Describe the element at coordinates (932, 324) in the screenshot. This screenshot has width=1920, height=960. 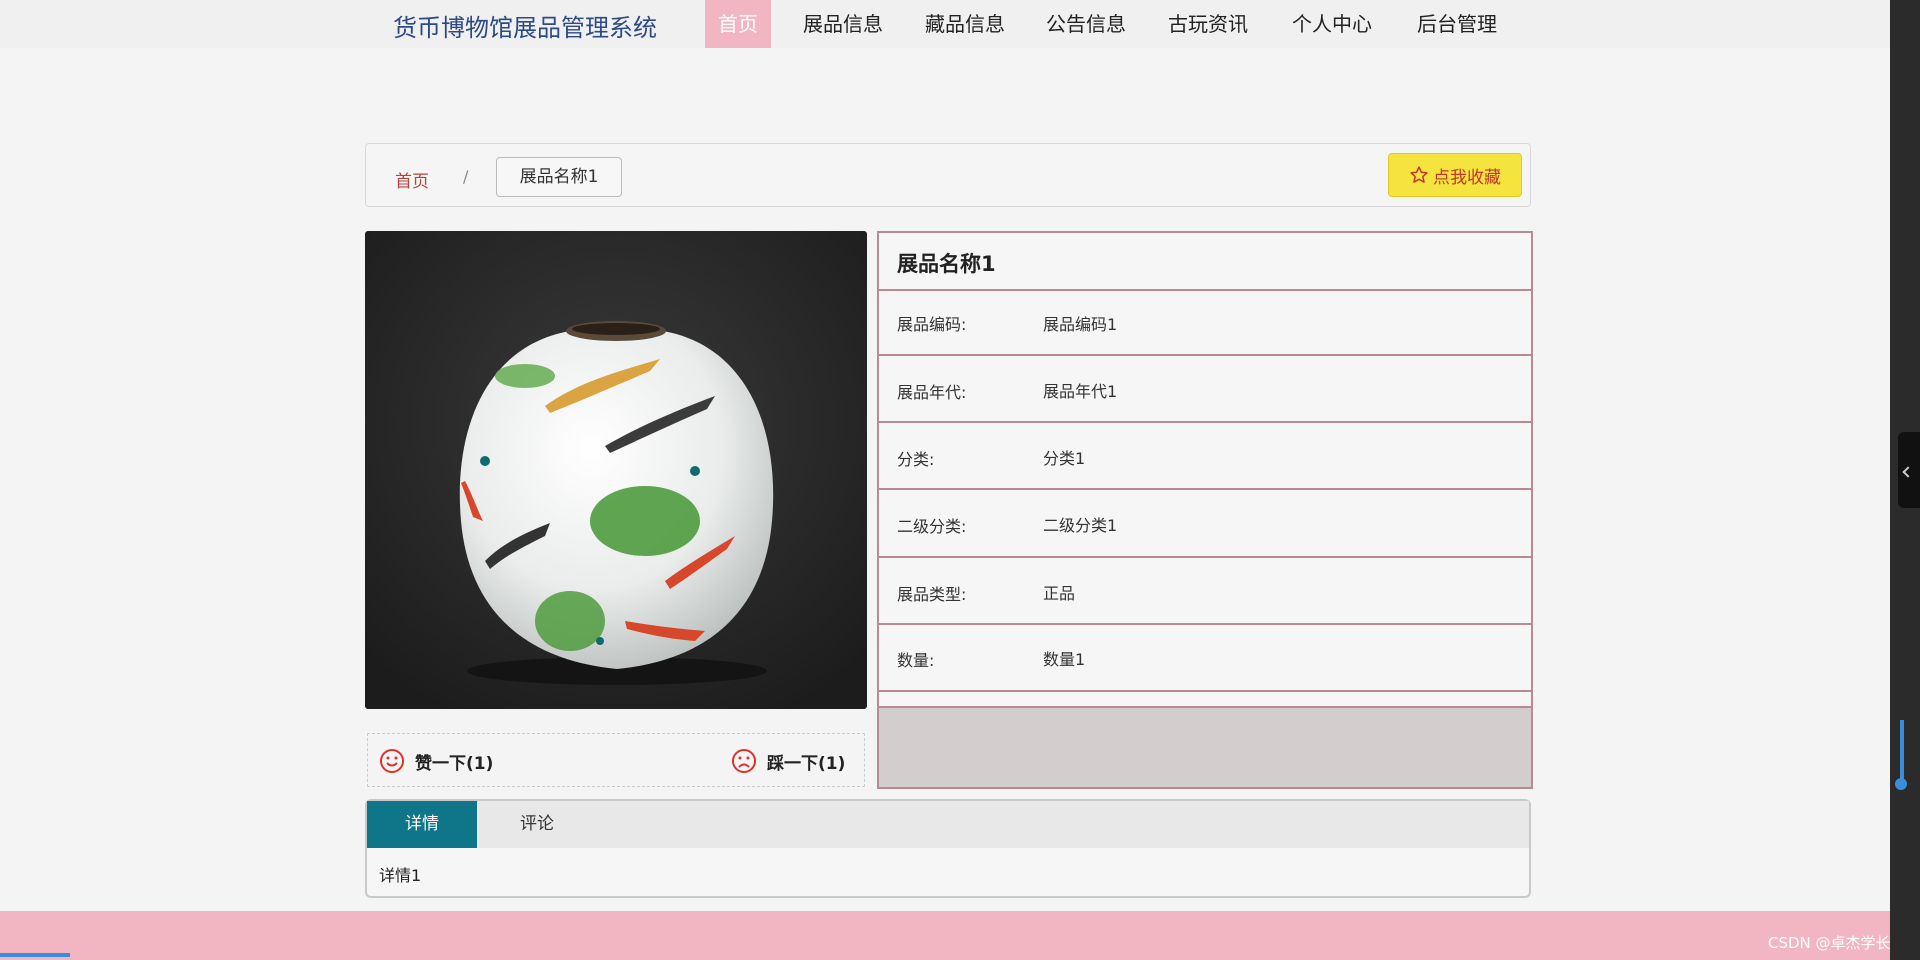
I see `field-label-code: 展品编码:` at that location.